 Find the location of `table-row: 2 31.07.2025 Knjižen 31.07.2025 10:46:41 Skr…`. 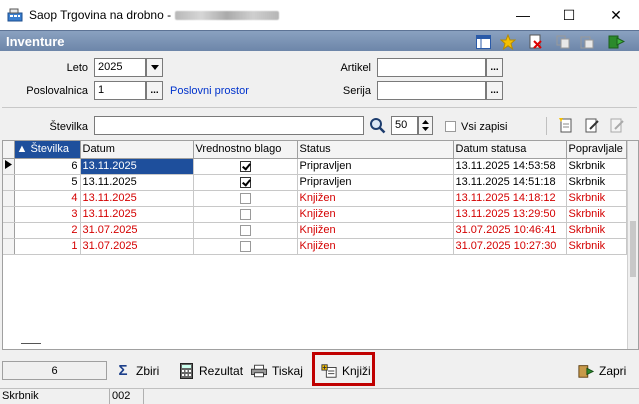

table-row: 2 31.07.2025 Knjižen 31.07.2025 10:46:41 Skr… is located at coordinates (315, 230).